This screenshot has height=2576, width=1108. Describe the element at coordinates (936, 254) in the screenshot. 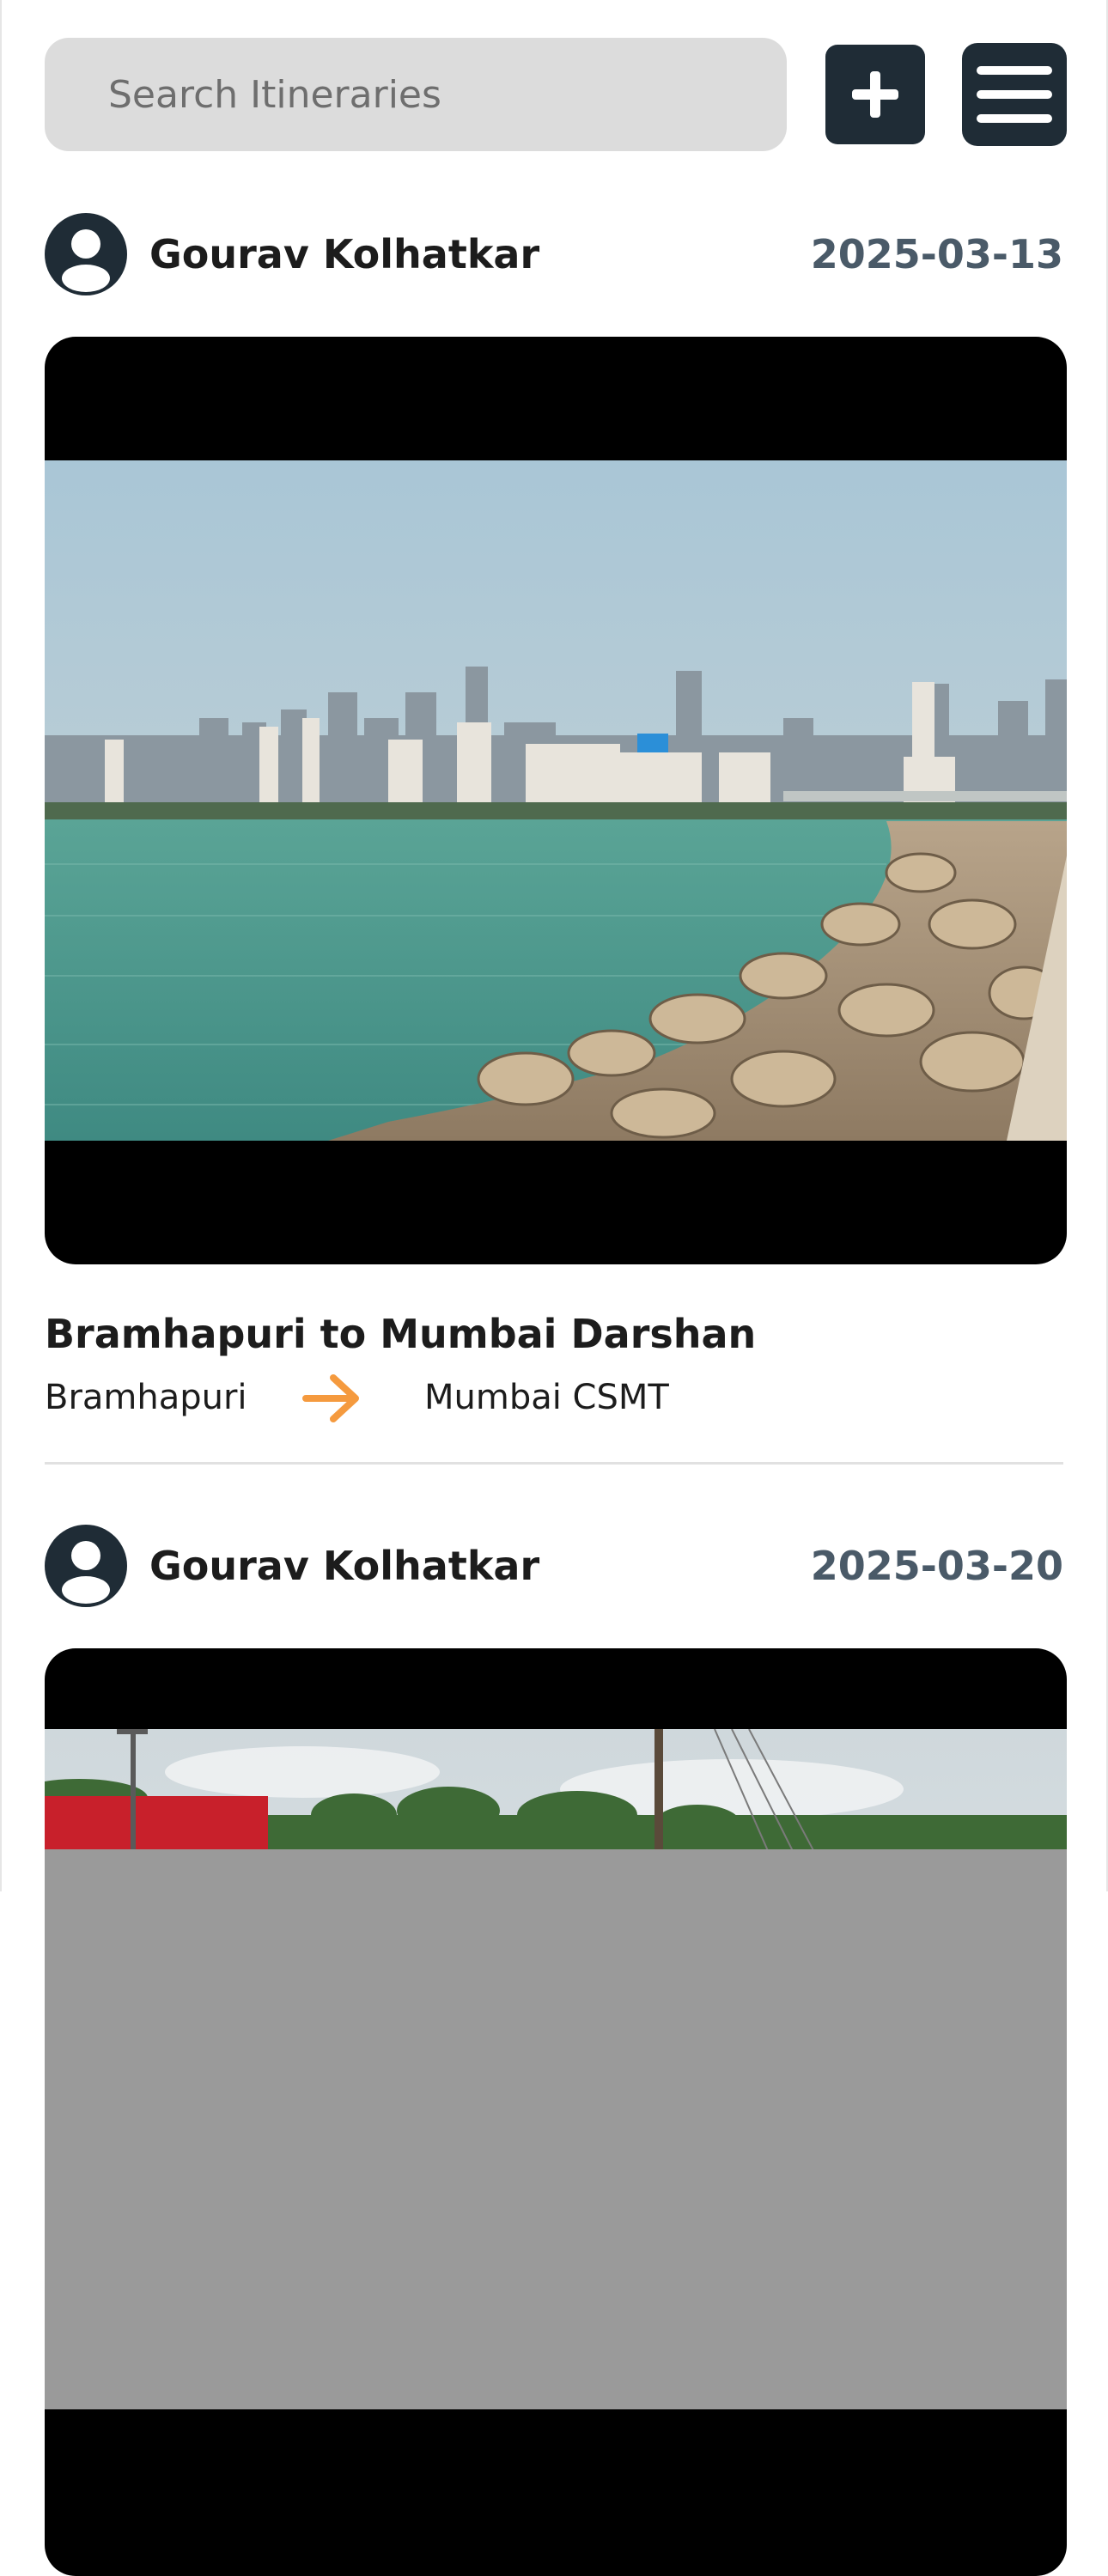

I see `post-date: 2025-03-13` at that location.